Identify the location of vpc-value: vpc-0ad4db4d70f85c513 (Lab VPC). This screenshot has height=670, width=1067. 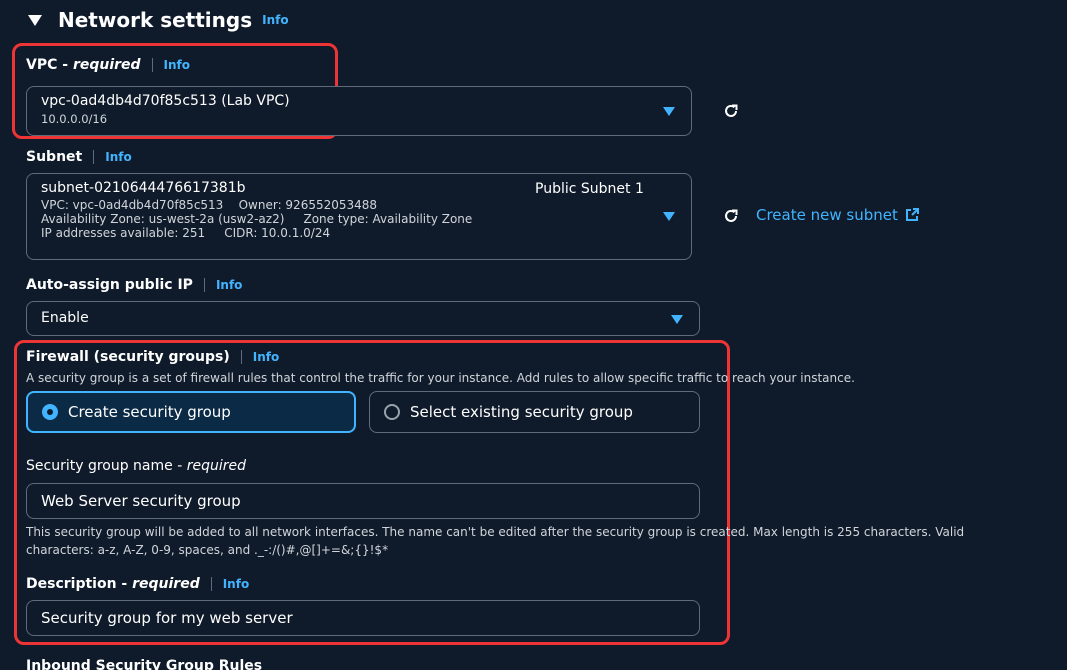
(165, 101).